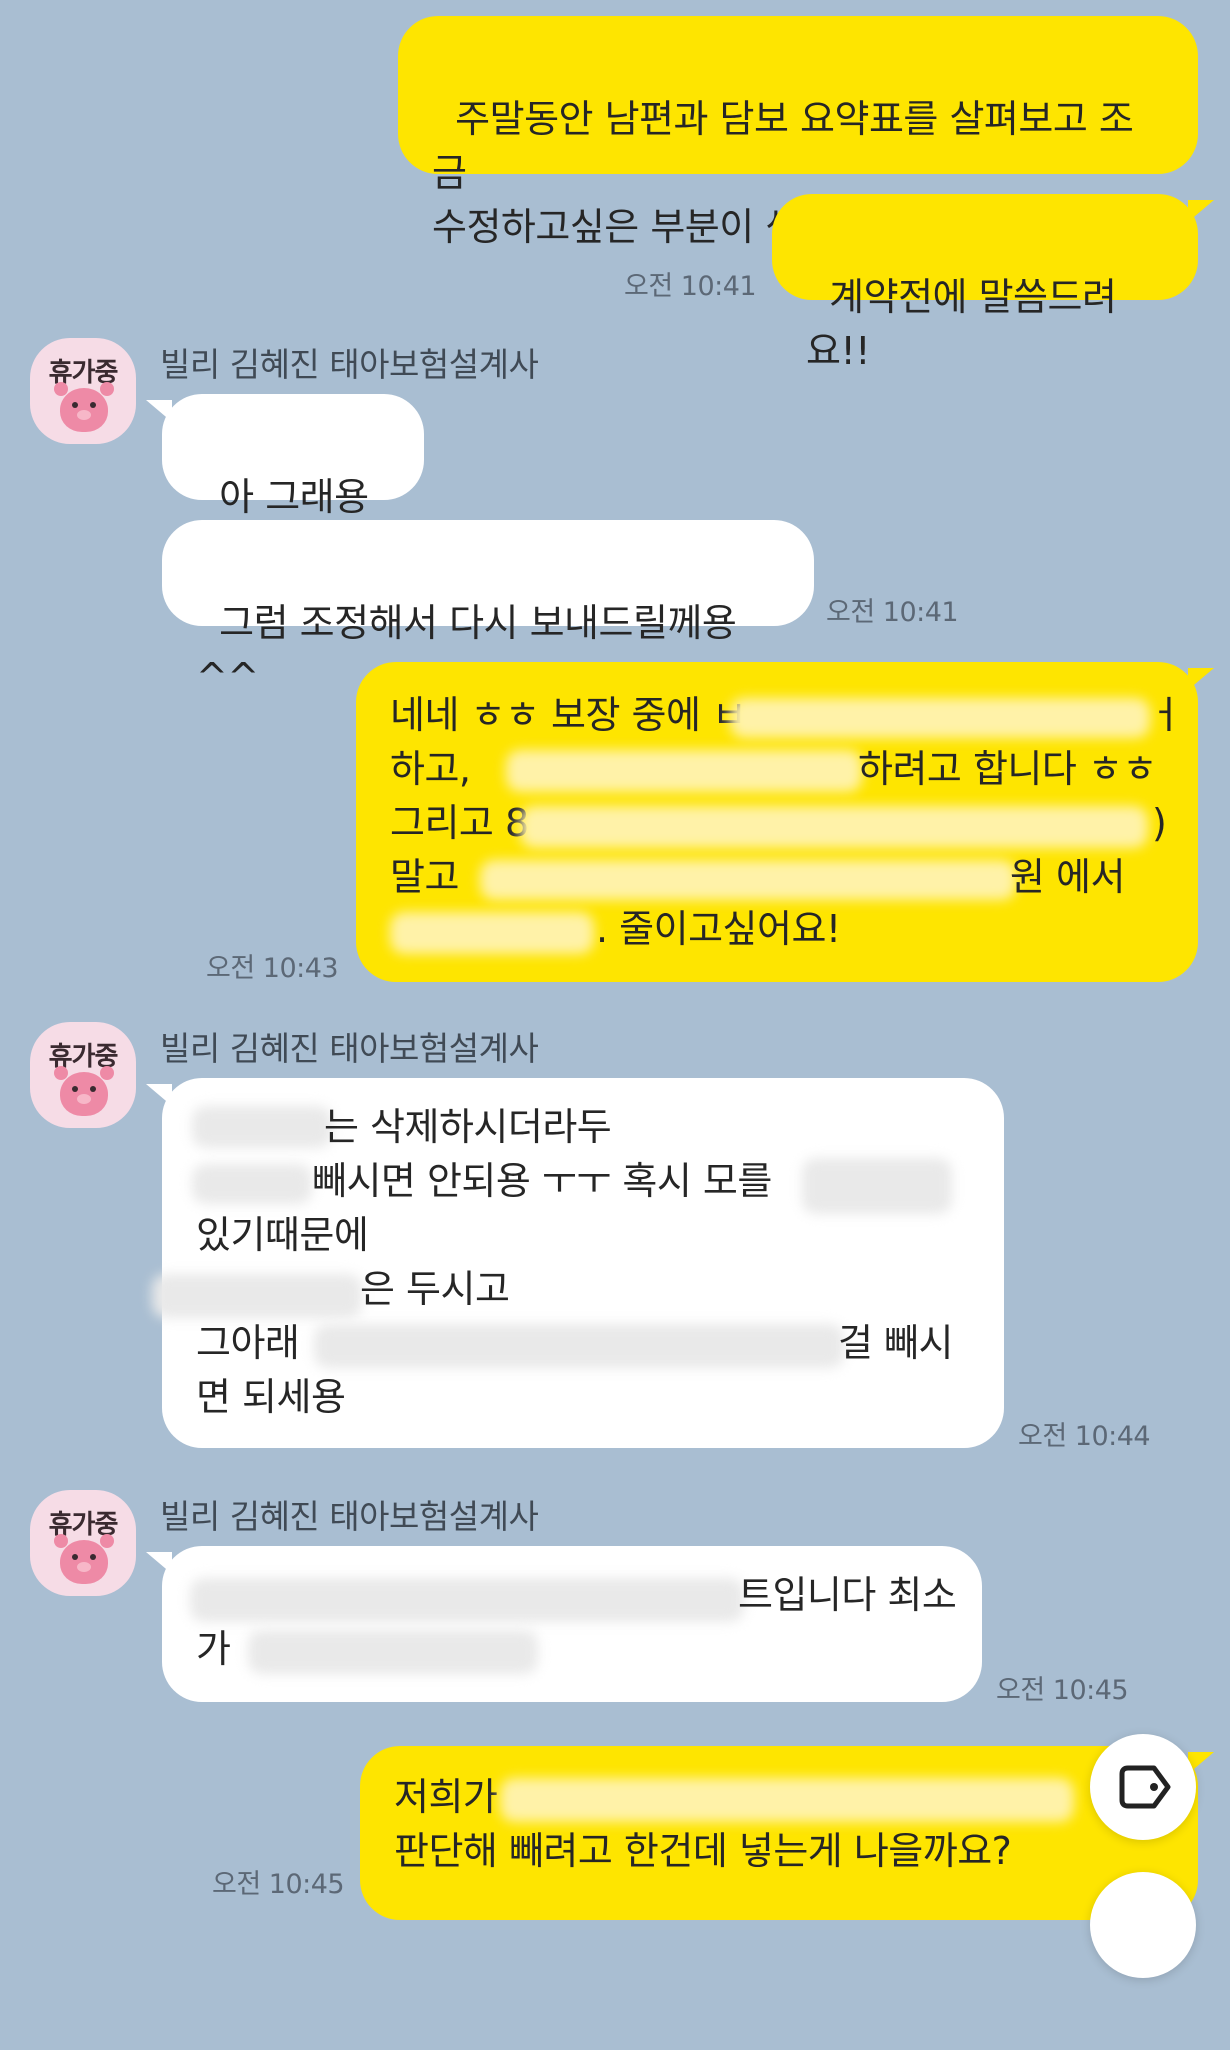  I want to click on message-text-fragment: 판단해 빼려고 한건데 넣는게 나을까요?, so click(703, 1851).